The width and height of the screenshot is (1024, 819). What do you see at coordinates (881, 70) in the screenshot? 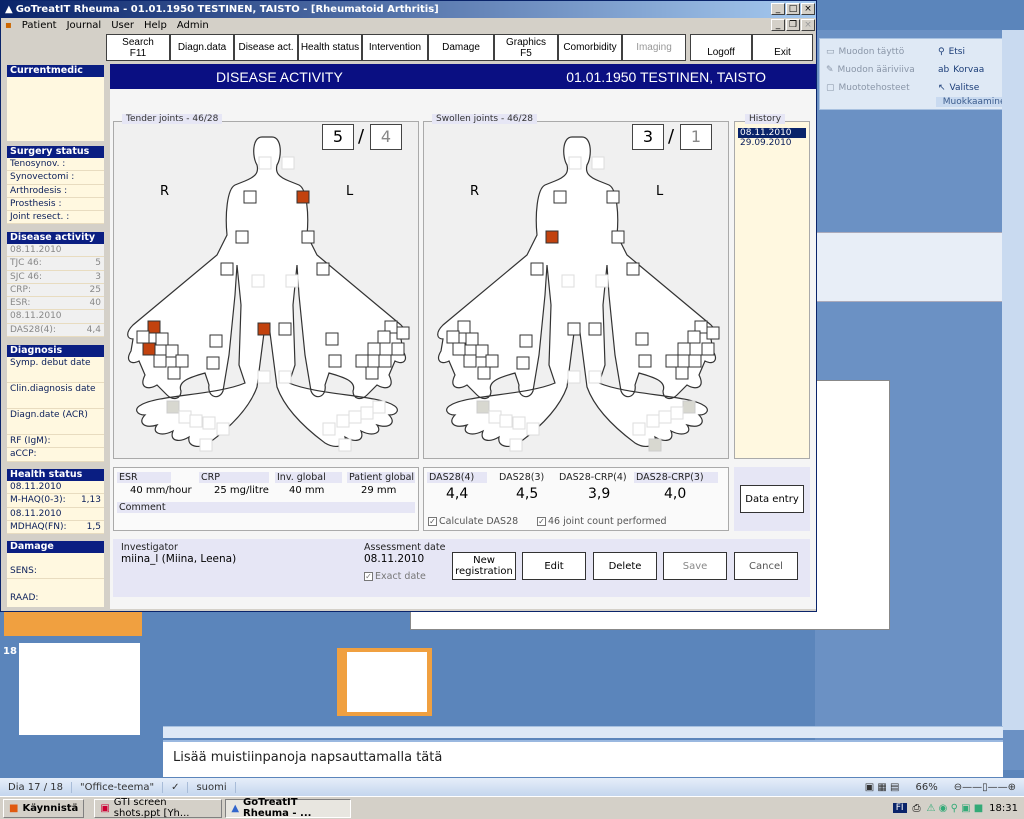
I see `ribbon-shape-outline: ✎ Muodon ääriviiva` at bounding box center [881, 70].